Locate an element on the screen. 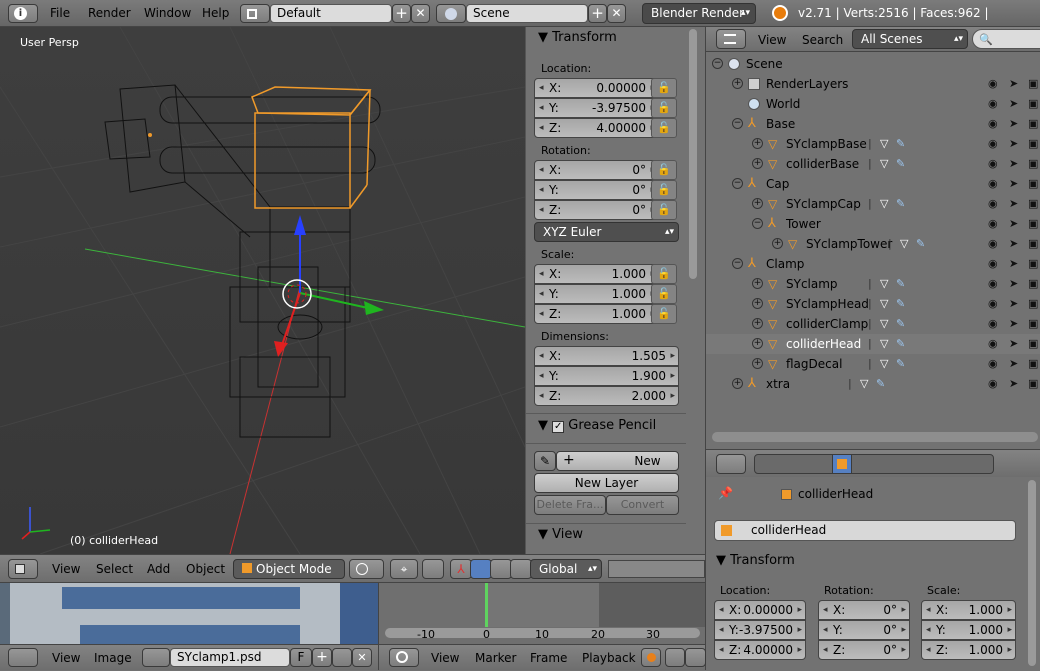  location-z-field: ◂Z:4.00000▸ is located at coordinates (596, 128).